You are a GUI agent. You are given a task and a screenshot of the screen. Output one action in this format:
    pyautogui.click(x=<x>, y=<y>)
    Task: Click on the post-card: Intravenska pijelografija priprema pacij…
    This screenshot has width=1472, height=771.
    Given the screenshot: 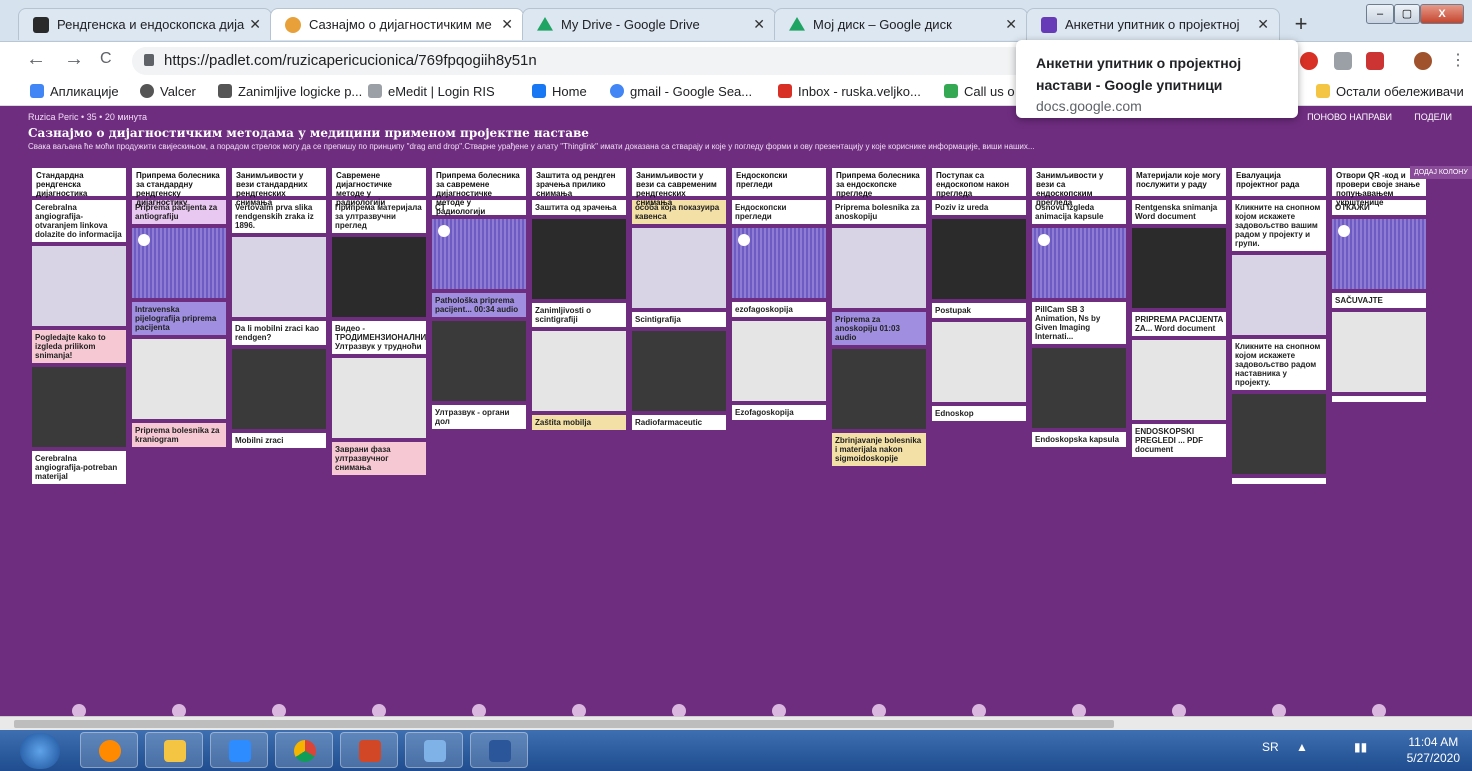 What is the action you would take?
    pyautogui.click(x=179, y=318)
    